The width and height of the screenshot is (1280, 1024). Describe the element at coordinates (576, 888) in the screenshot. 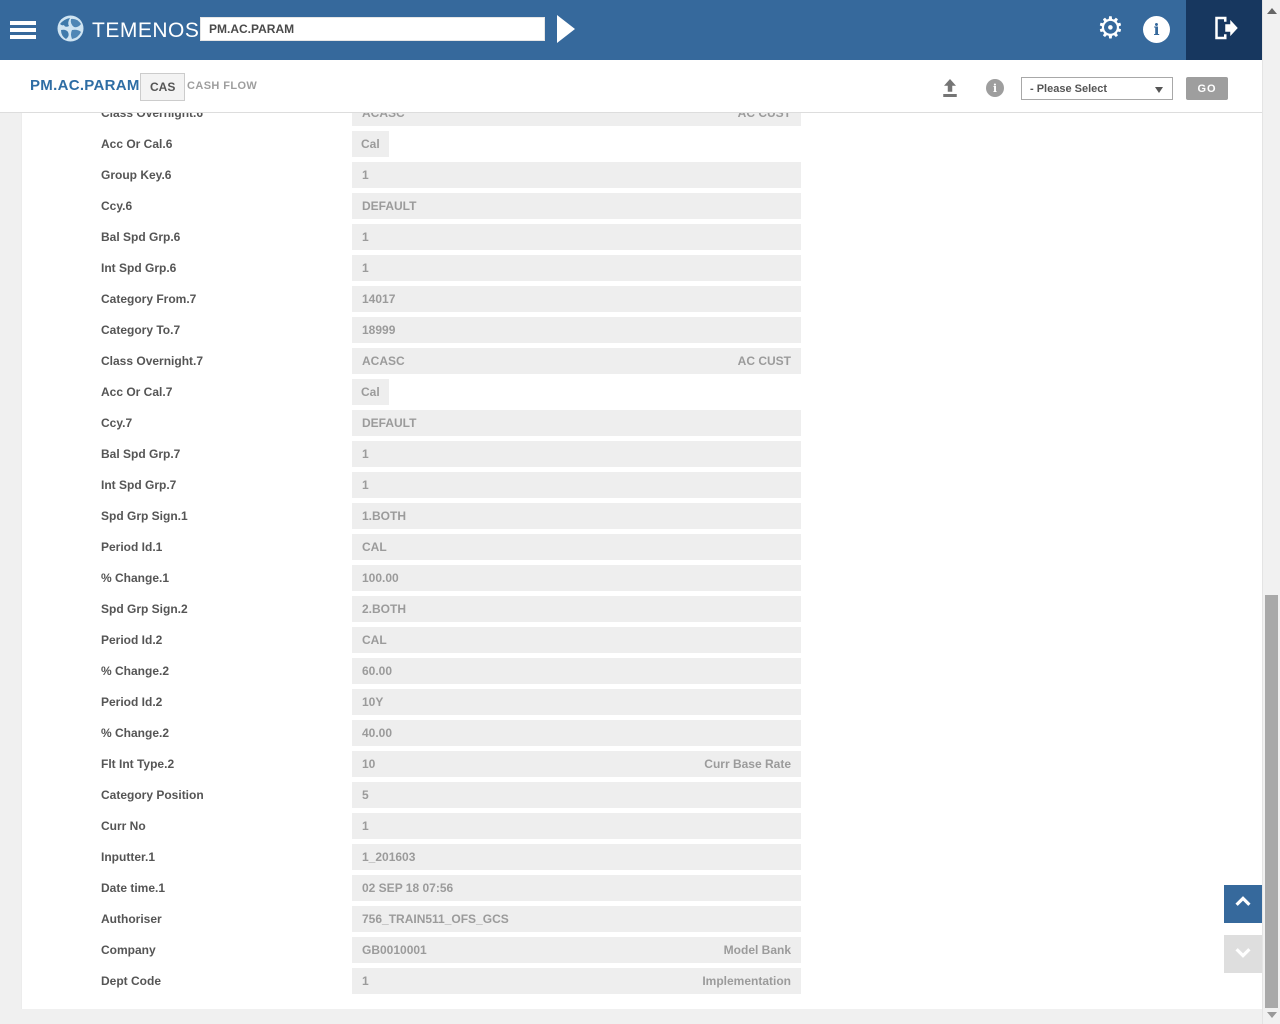

I see `field-value-box: 02 SEP 18 07:56` at that location.